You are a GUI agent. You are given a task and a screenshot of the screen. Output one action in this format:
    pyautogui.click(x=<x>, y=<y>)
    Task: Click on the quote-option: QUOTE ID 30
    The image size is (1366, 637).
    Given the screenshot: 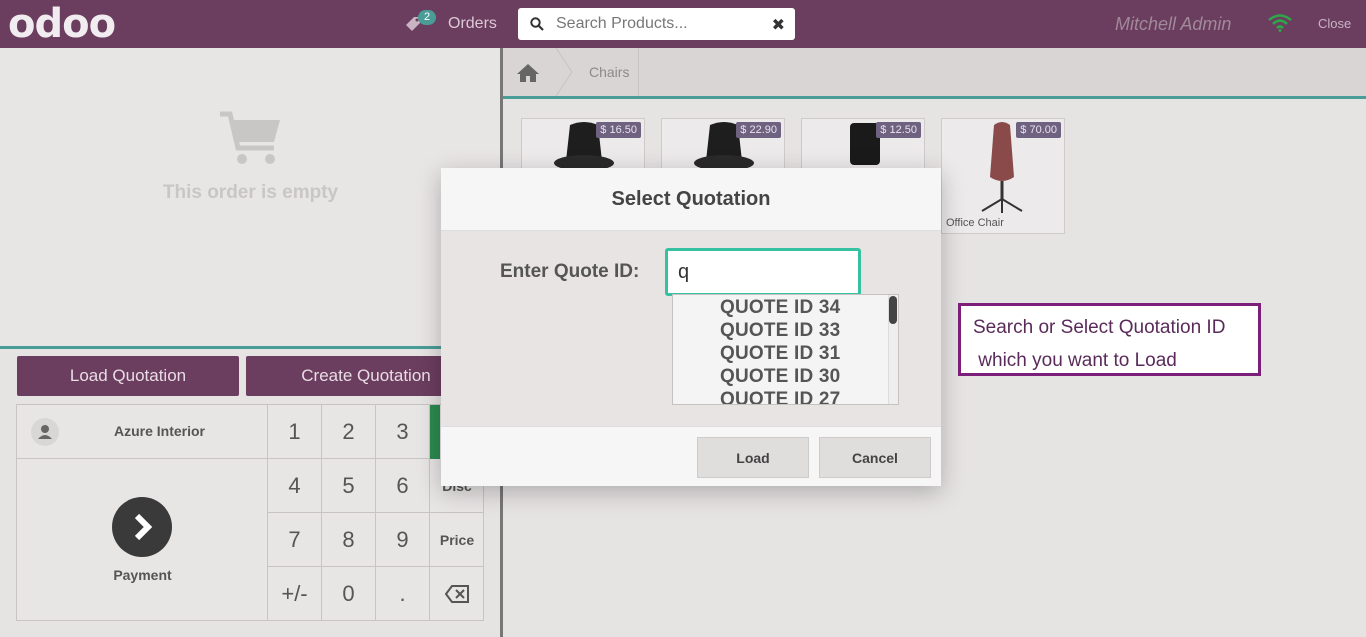 What is the action you would take?
    pyautogui.click(x=780, y=377)
    